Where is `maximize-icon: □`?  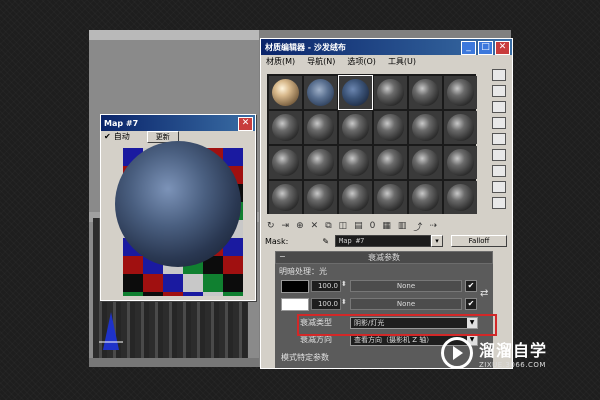 maximize-icon: □ is located at coordinates (485, 48).